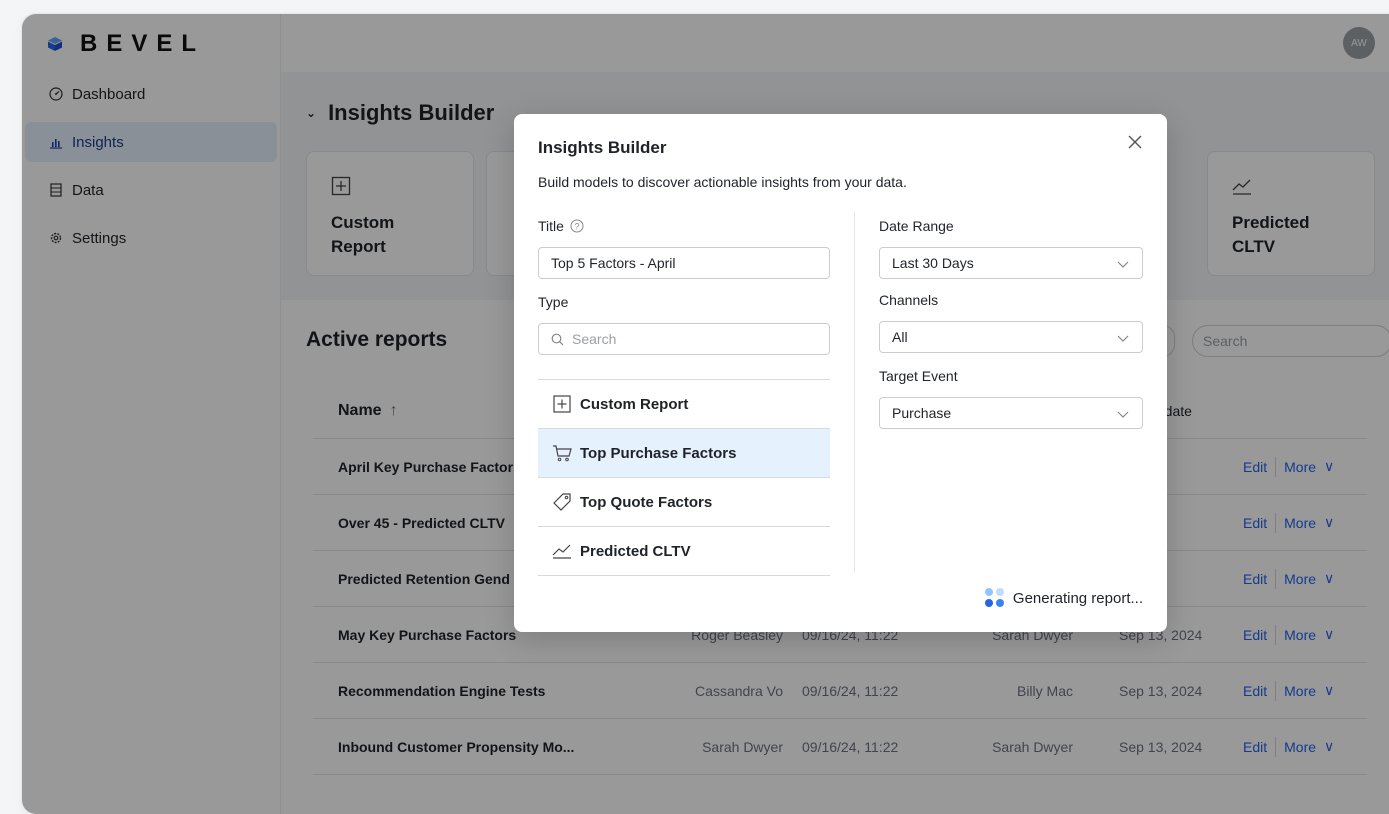 Image resolution: width=1389 pixels, height=814 pixels. Describe the element at coordinates (1011, 337) in the screenshot. I see `channels-select: All` at that location.